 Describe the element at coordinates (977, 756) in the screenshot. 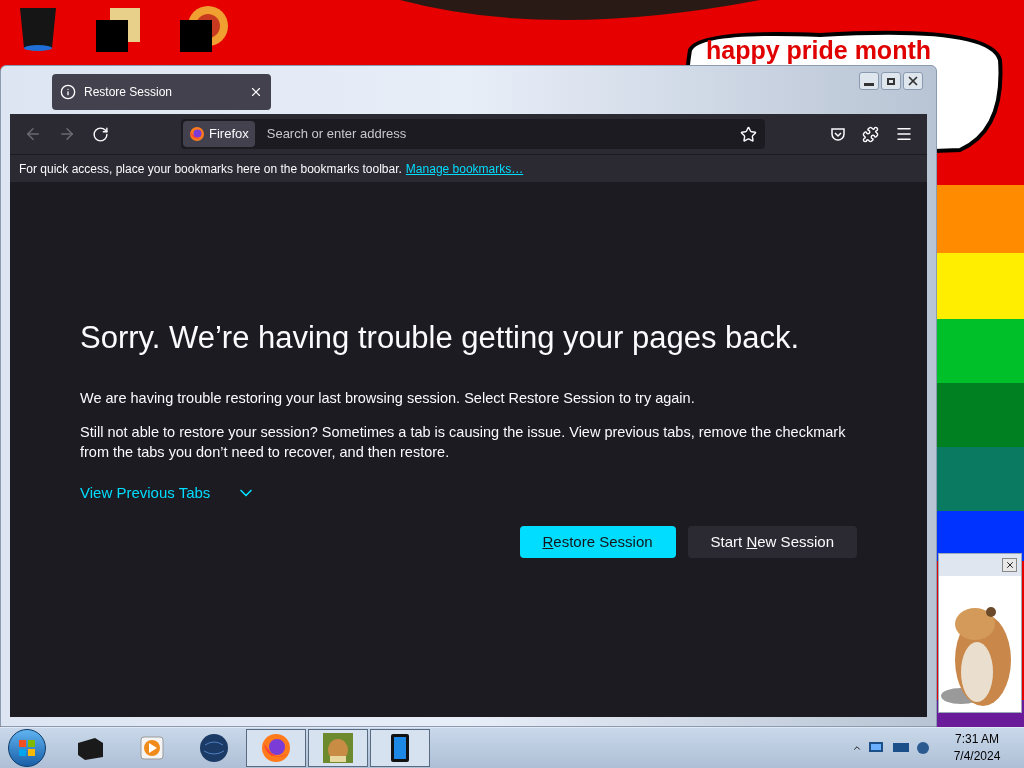

I see `clock-date: 7/4/2024` at that location.